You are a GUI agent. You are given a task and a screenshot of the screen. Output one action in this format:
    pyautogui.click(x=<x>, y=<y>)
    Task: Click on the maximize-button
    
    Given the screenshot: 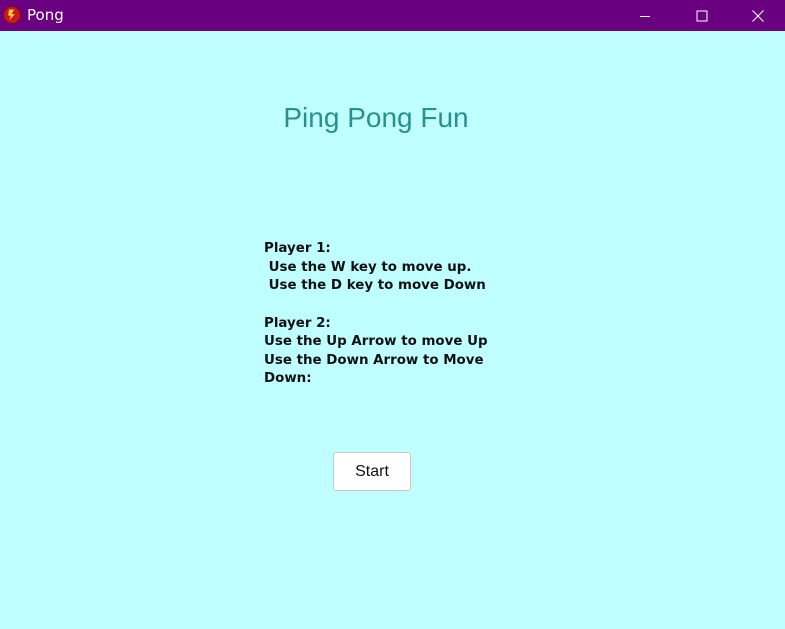 What is the action you would take?
    pyautogui.click(x=702, y=15)
    